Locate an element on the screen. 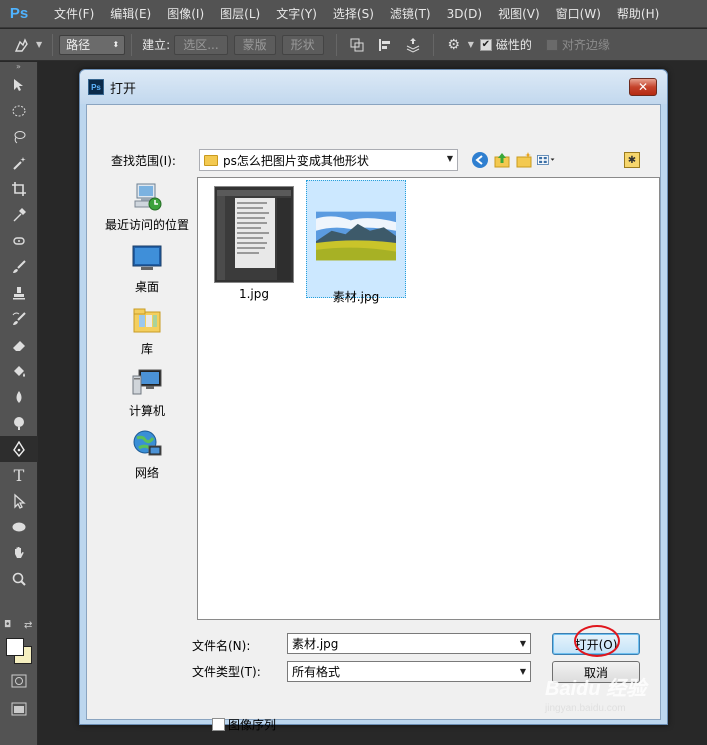  toolbox-collapse-icon: » is located at coordinates (18, 67).